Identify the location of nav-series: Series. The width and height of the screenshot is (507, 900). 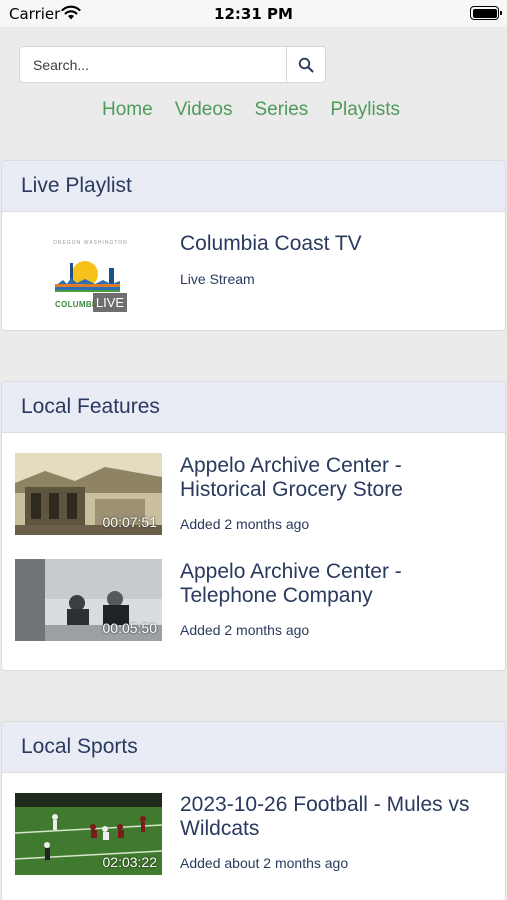
(281, 111).